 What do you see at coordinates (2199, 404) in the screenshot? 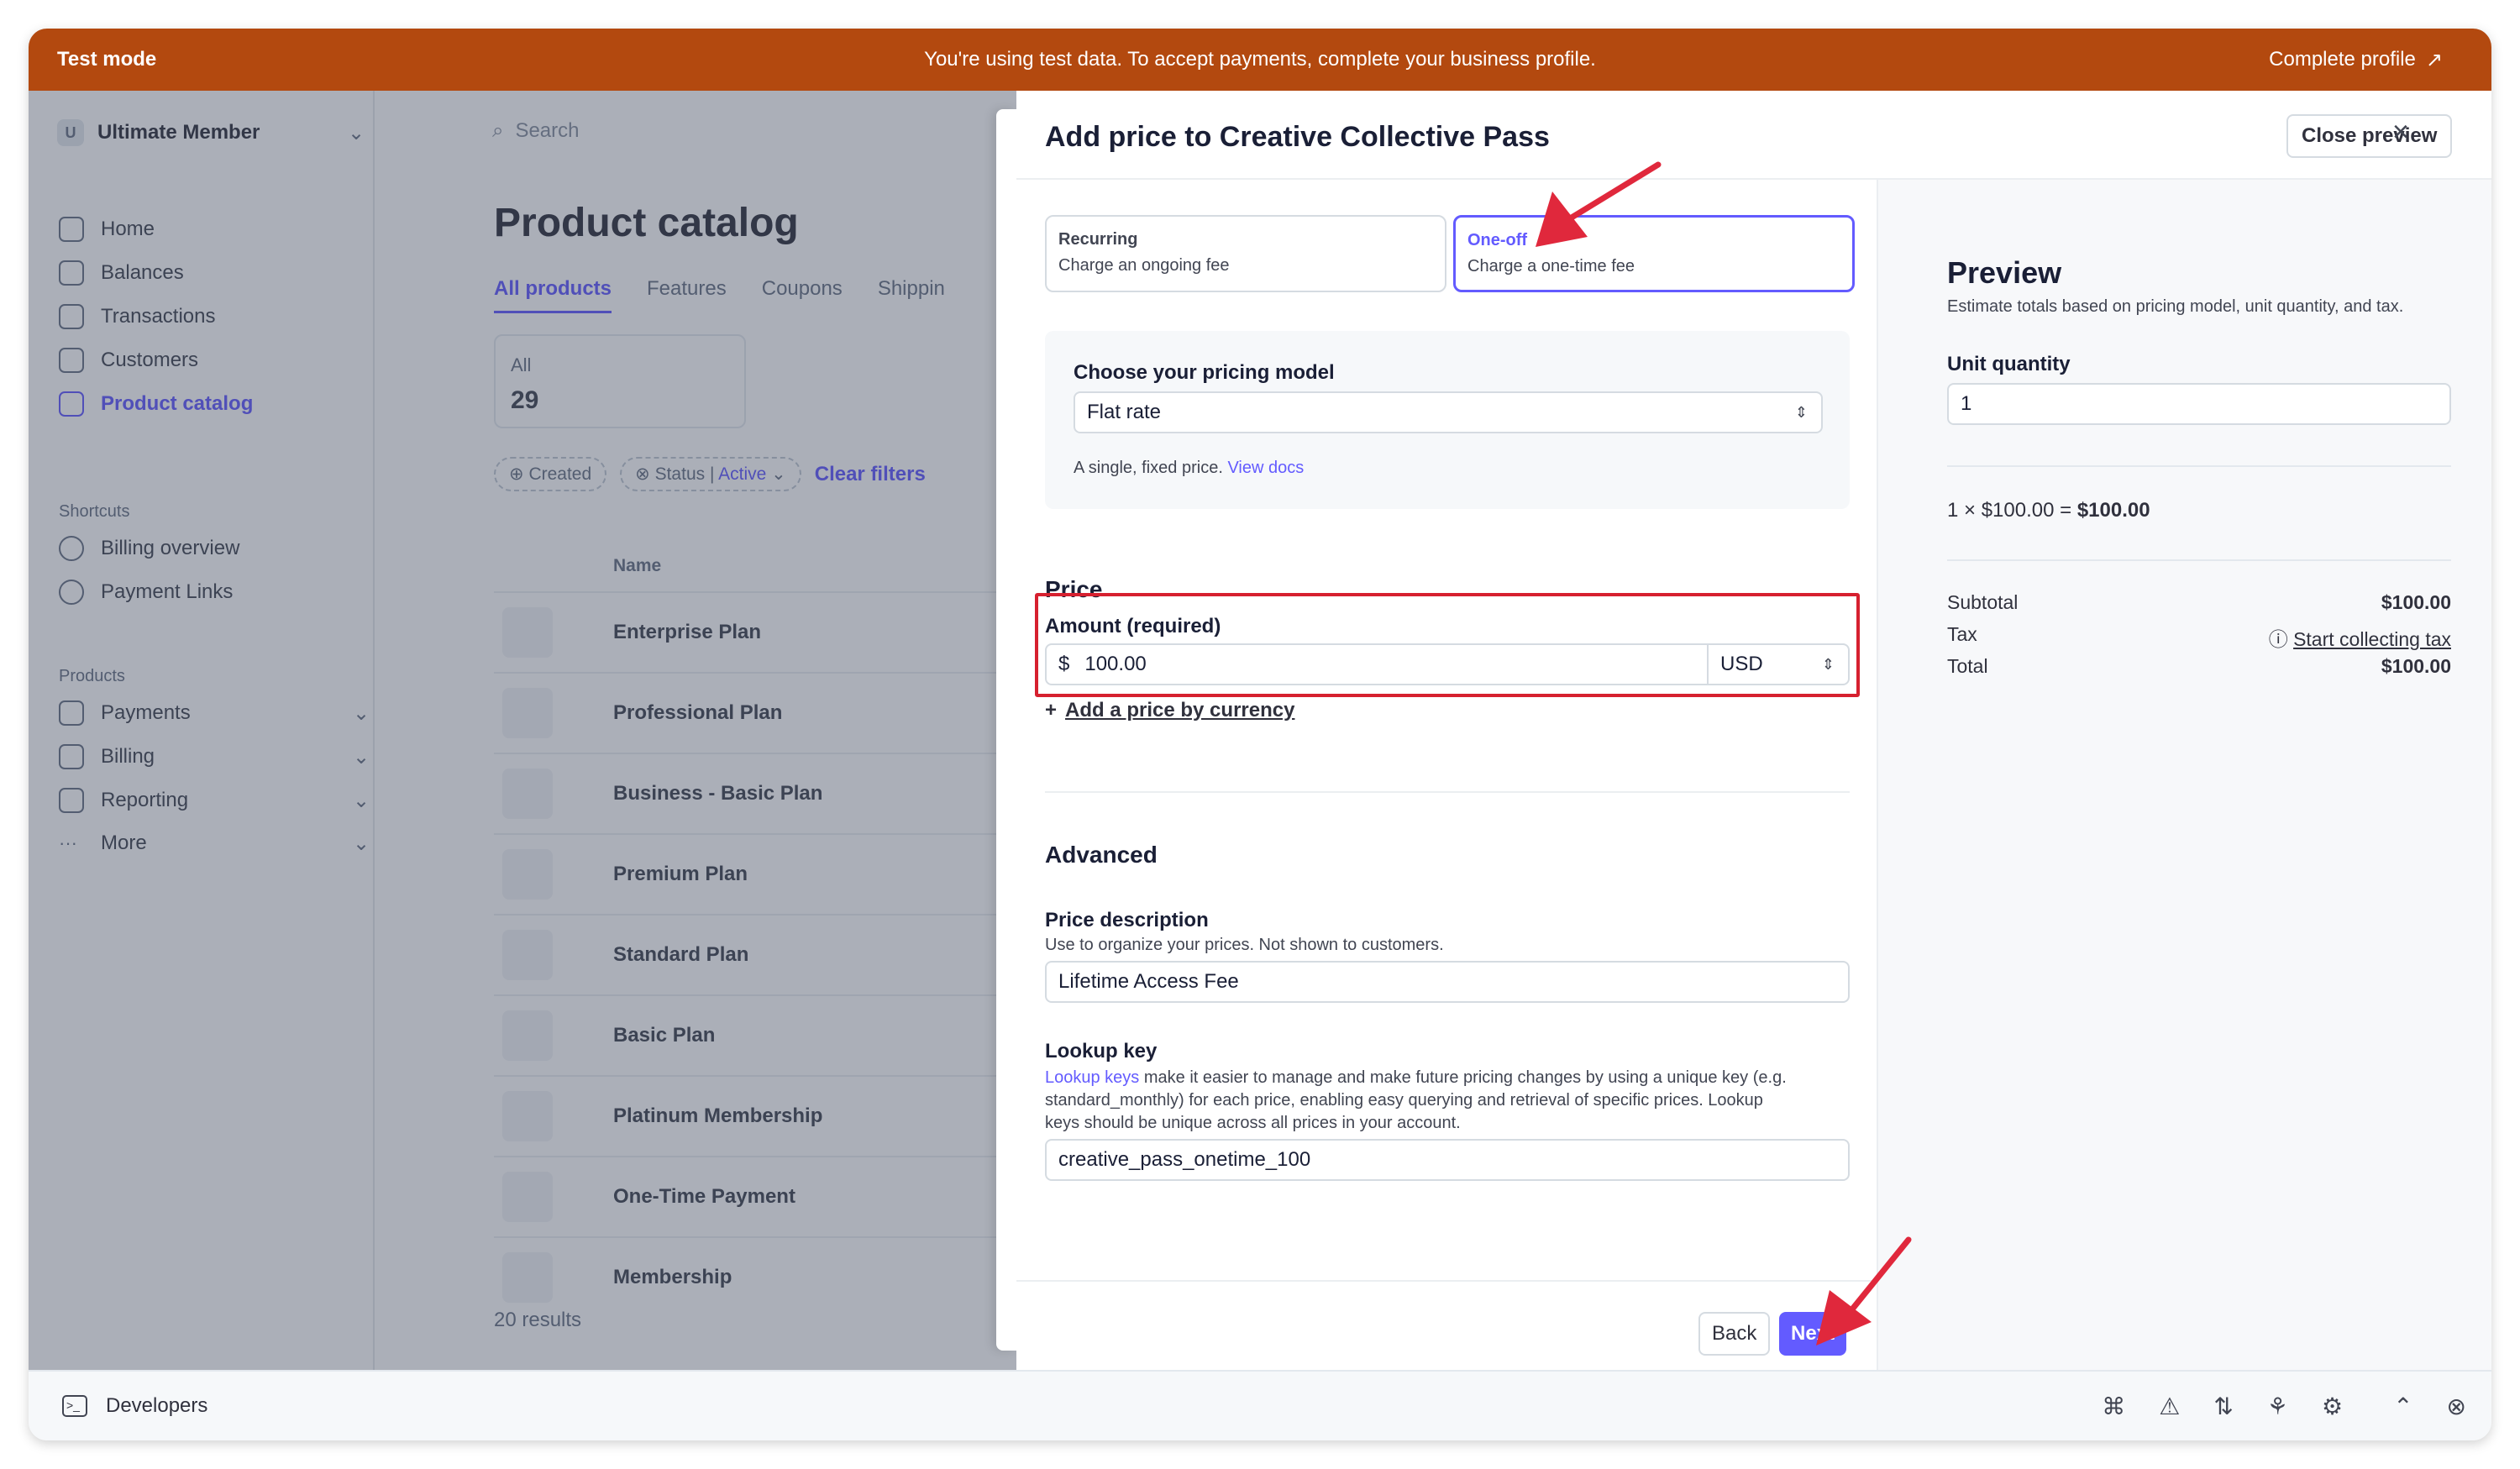
I see `unit-quantity-input: 1` at bounding box center [2199, 404].